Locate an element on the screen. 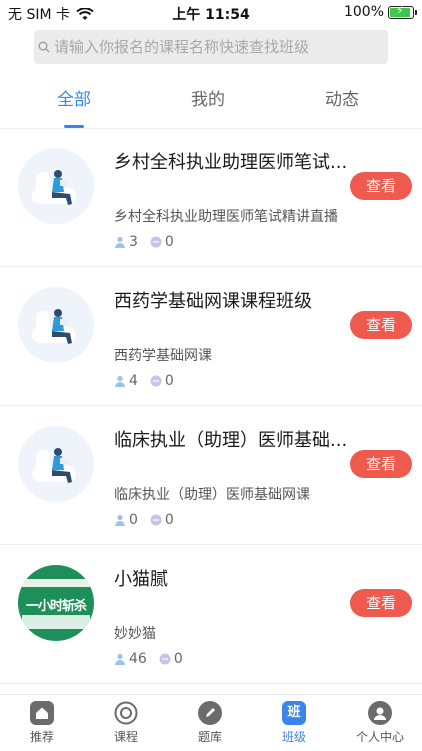 The width and height of the screenshot is (422, 751). class-thumbnail: 一小时斩杀 is located at coordinates (56, 603).